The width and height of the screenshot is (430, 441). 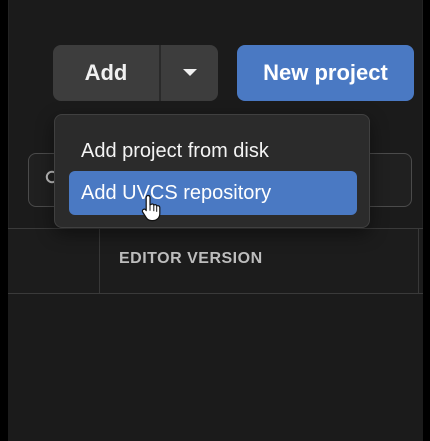 What do you see at coordinates (213, 151) in the screenshot?
I see `menu-item-add-project-from-disk: Add project from disk` at bounding box center [213, 151].